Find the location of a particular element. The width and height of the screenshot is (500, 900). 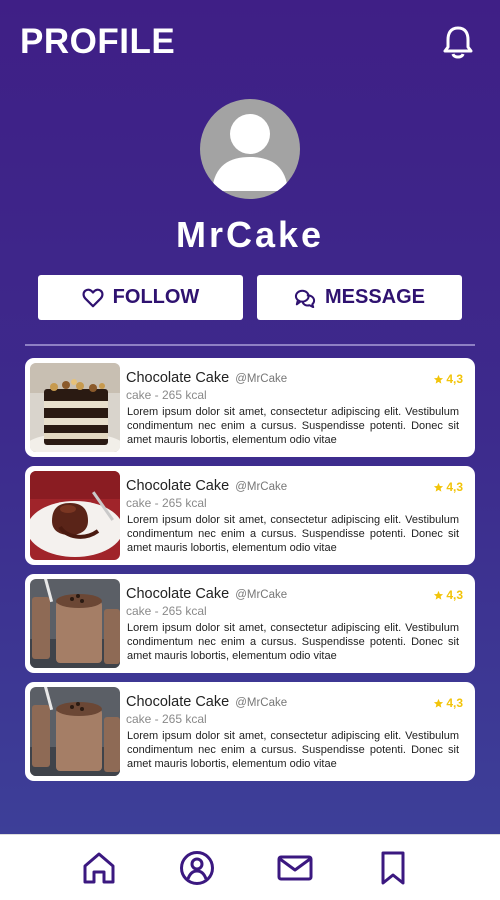

user-avatar-icon is located at coordinates (250, 152).